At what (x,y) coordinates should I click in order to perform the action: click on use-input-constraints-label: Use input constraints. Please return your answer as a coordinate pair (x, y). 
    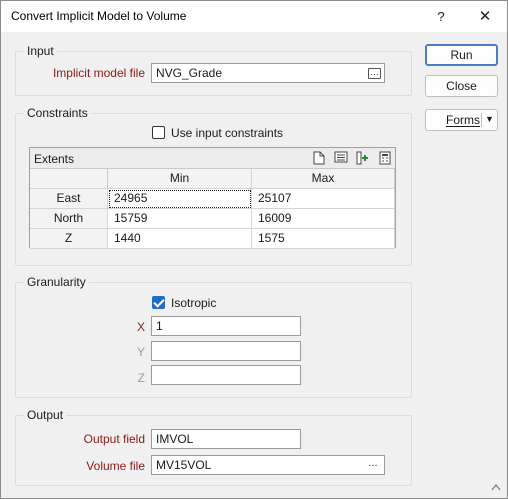
    Looking at the image, I should click on (227, 133).